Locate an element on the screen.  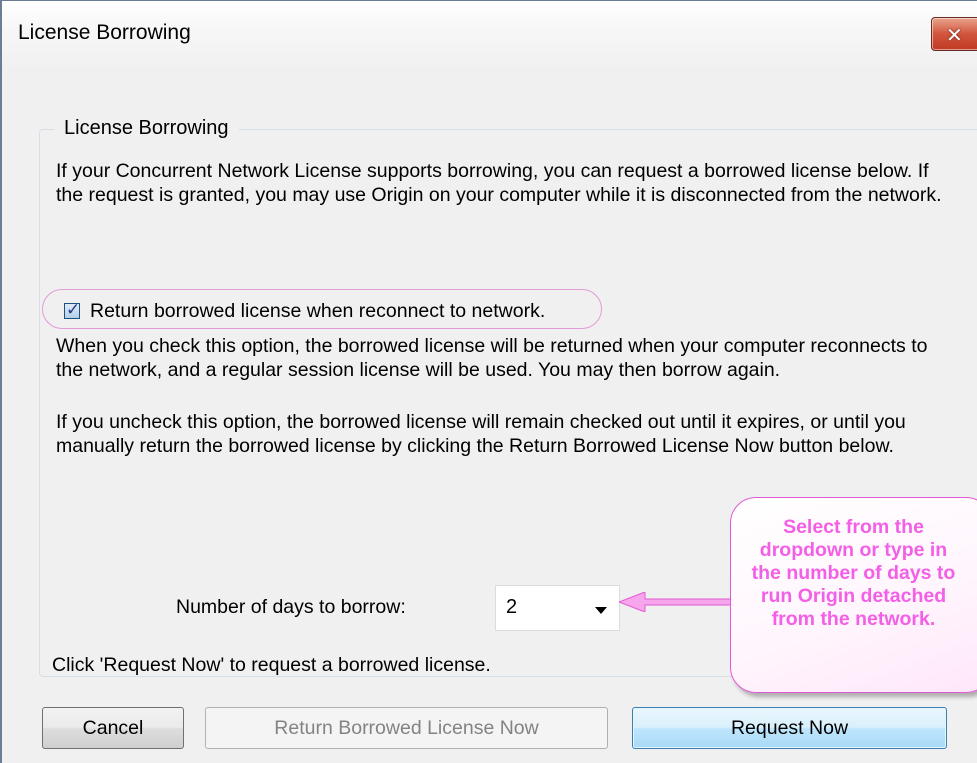
request-now-button: Request Now is located at coordinates (789, 728).